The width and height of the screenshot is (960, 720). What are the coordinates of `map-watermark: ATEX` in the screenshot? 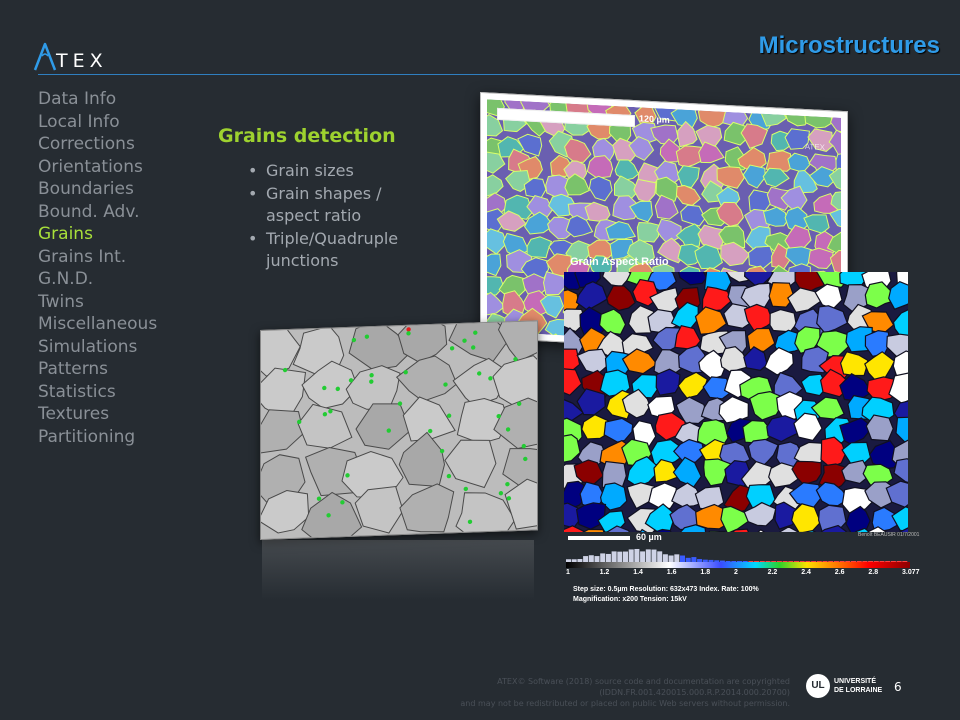 It's located at (814, 147).